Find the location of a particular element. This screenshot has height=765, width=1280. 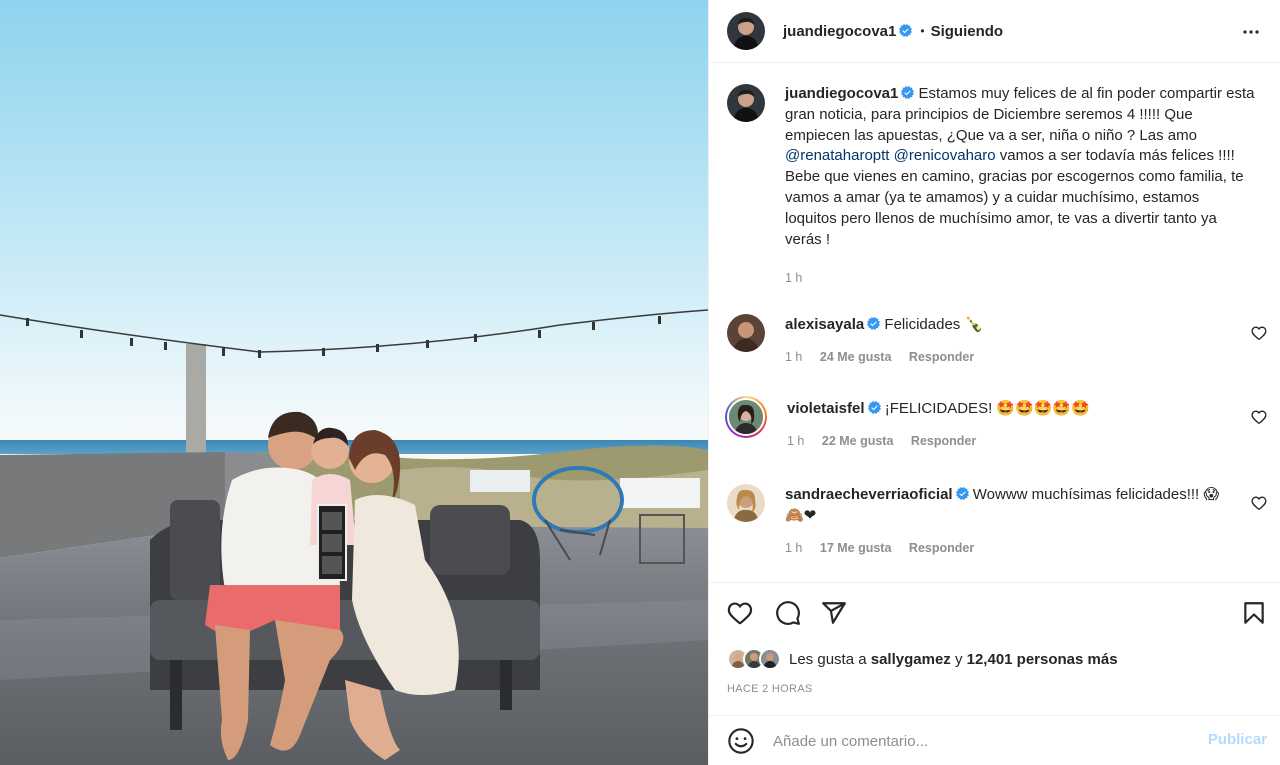

caption-author-avatar is located at coordinates (746, 103).